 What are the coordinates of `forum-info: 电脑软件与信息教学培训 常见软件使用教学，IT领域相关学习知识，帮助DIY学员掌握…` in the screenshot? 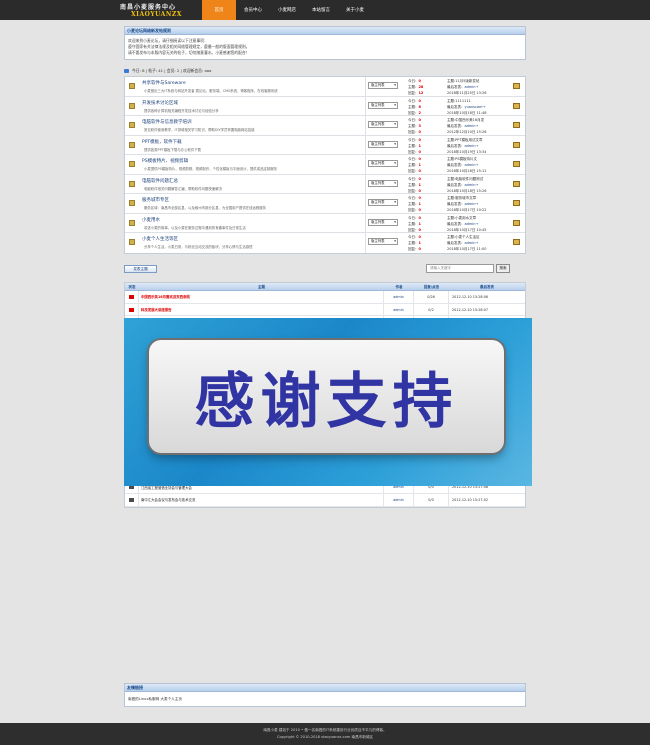 It's located at (252, 125).